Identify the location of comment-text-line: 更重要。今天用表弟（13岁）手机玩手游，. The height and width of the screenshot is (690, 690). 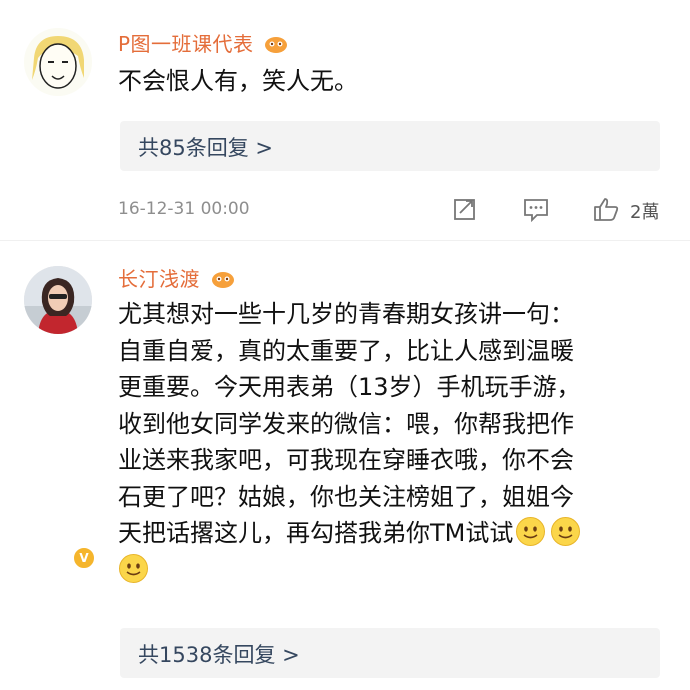
(349, 387).